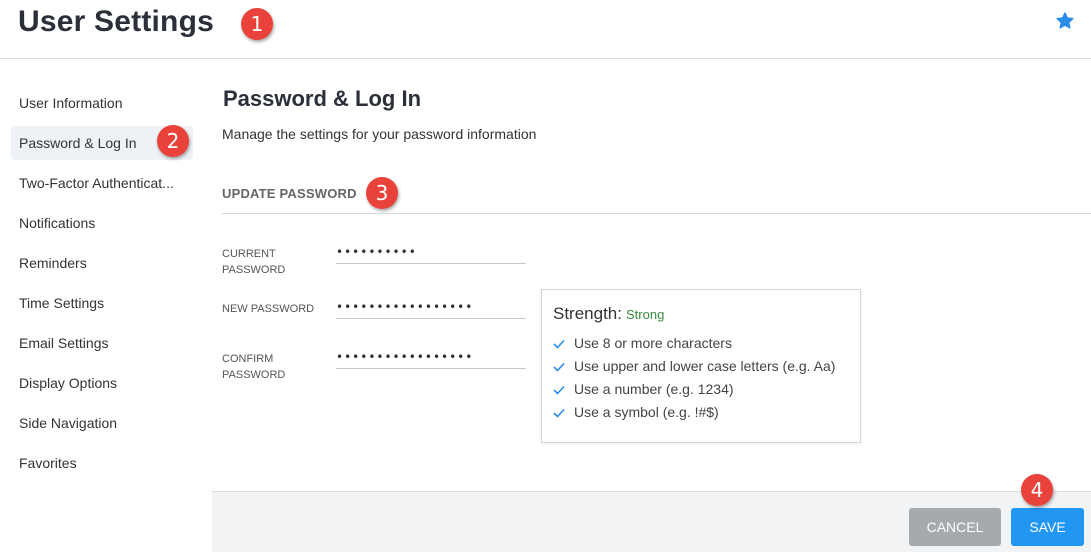  I want to click on annotation-badge: 2, so click(173, 141).